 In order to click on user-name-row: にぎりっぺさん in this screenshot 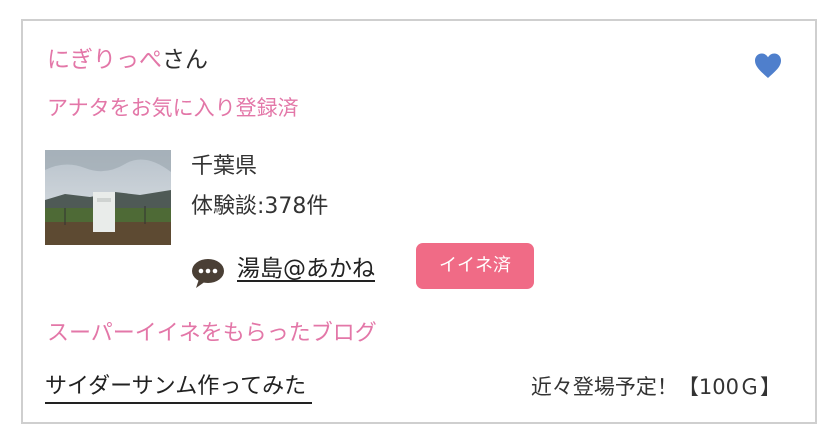, I will do `click(127, 60)`.